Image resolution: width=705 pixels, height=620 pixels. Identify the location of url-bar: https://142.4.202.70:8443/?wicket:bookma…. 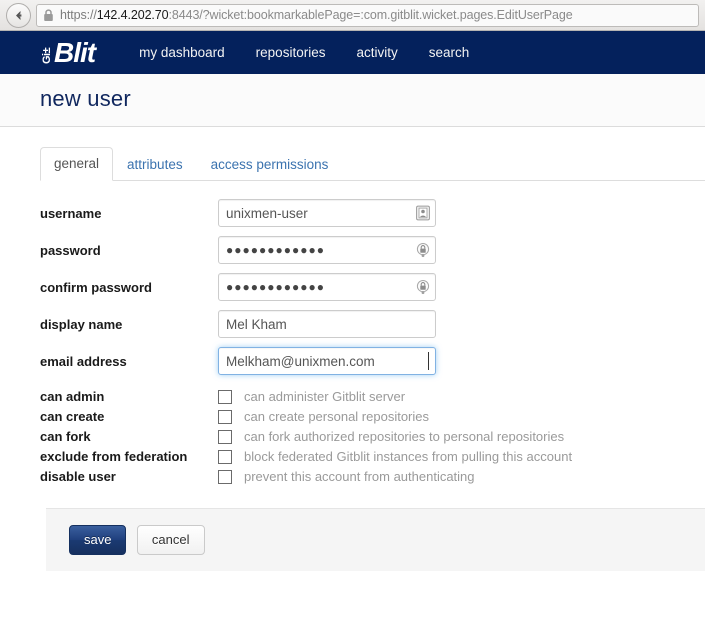
(367, 15).